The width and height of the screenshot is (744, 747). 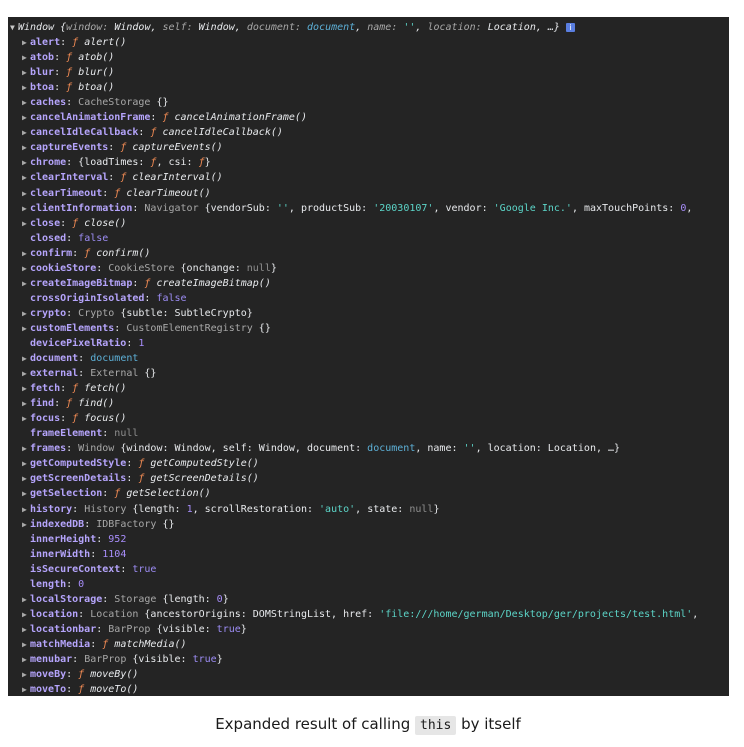 What do you see at coordinates (369, 42) in the screenshot?
I see `property-row-alert: ▶ alert: ƒ alert()` at bounding box center [369, 42].